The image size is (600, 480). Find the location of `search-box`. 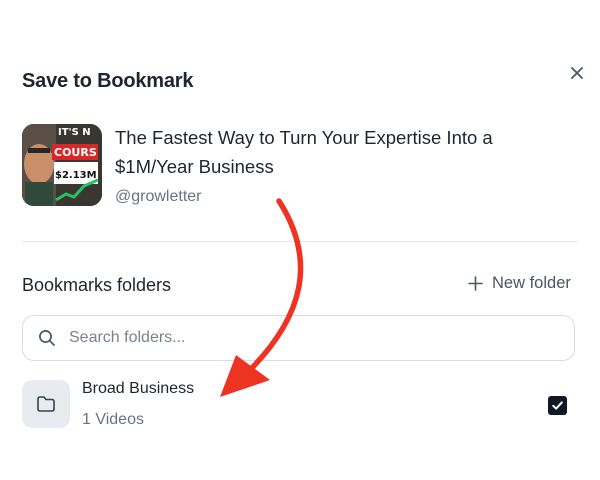

search-box is located at coordinates (298, 338).